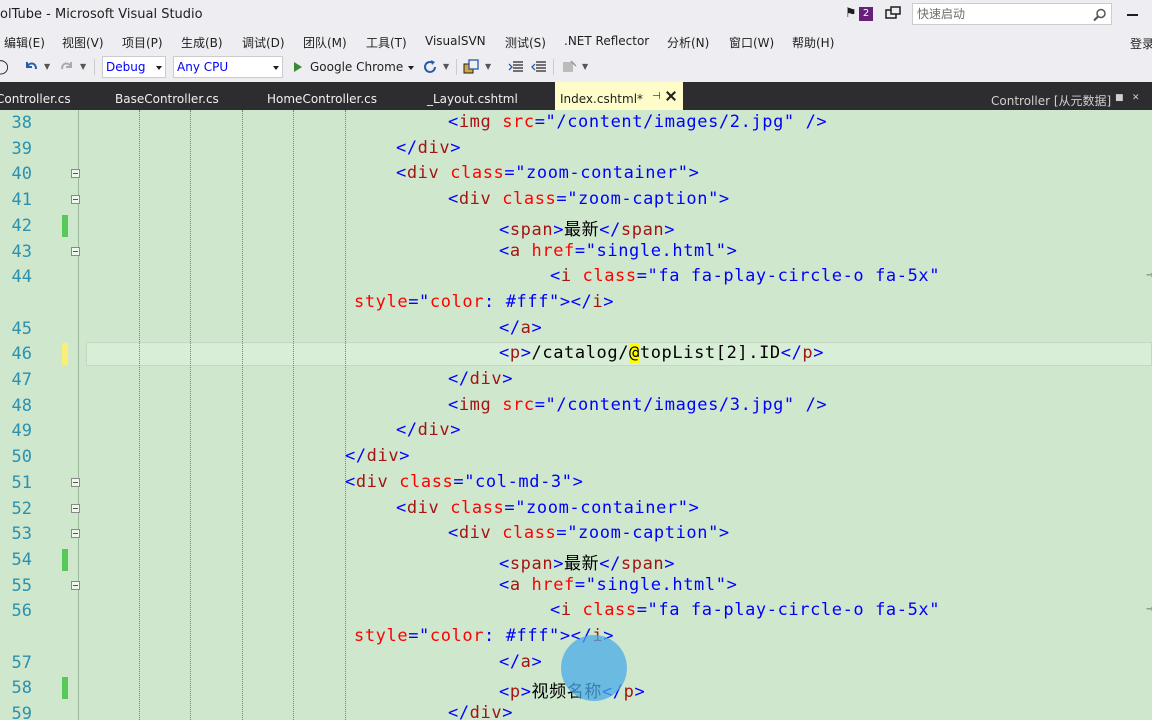  Describe the element at coordinates (455, 41) in the screenshot. I see `menu-visualsvn: VisualSVN` at that location.